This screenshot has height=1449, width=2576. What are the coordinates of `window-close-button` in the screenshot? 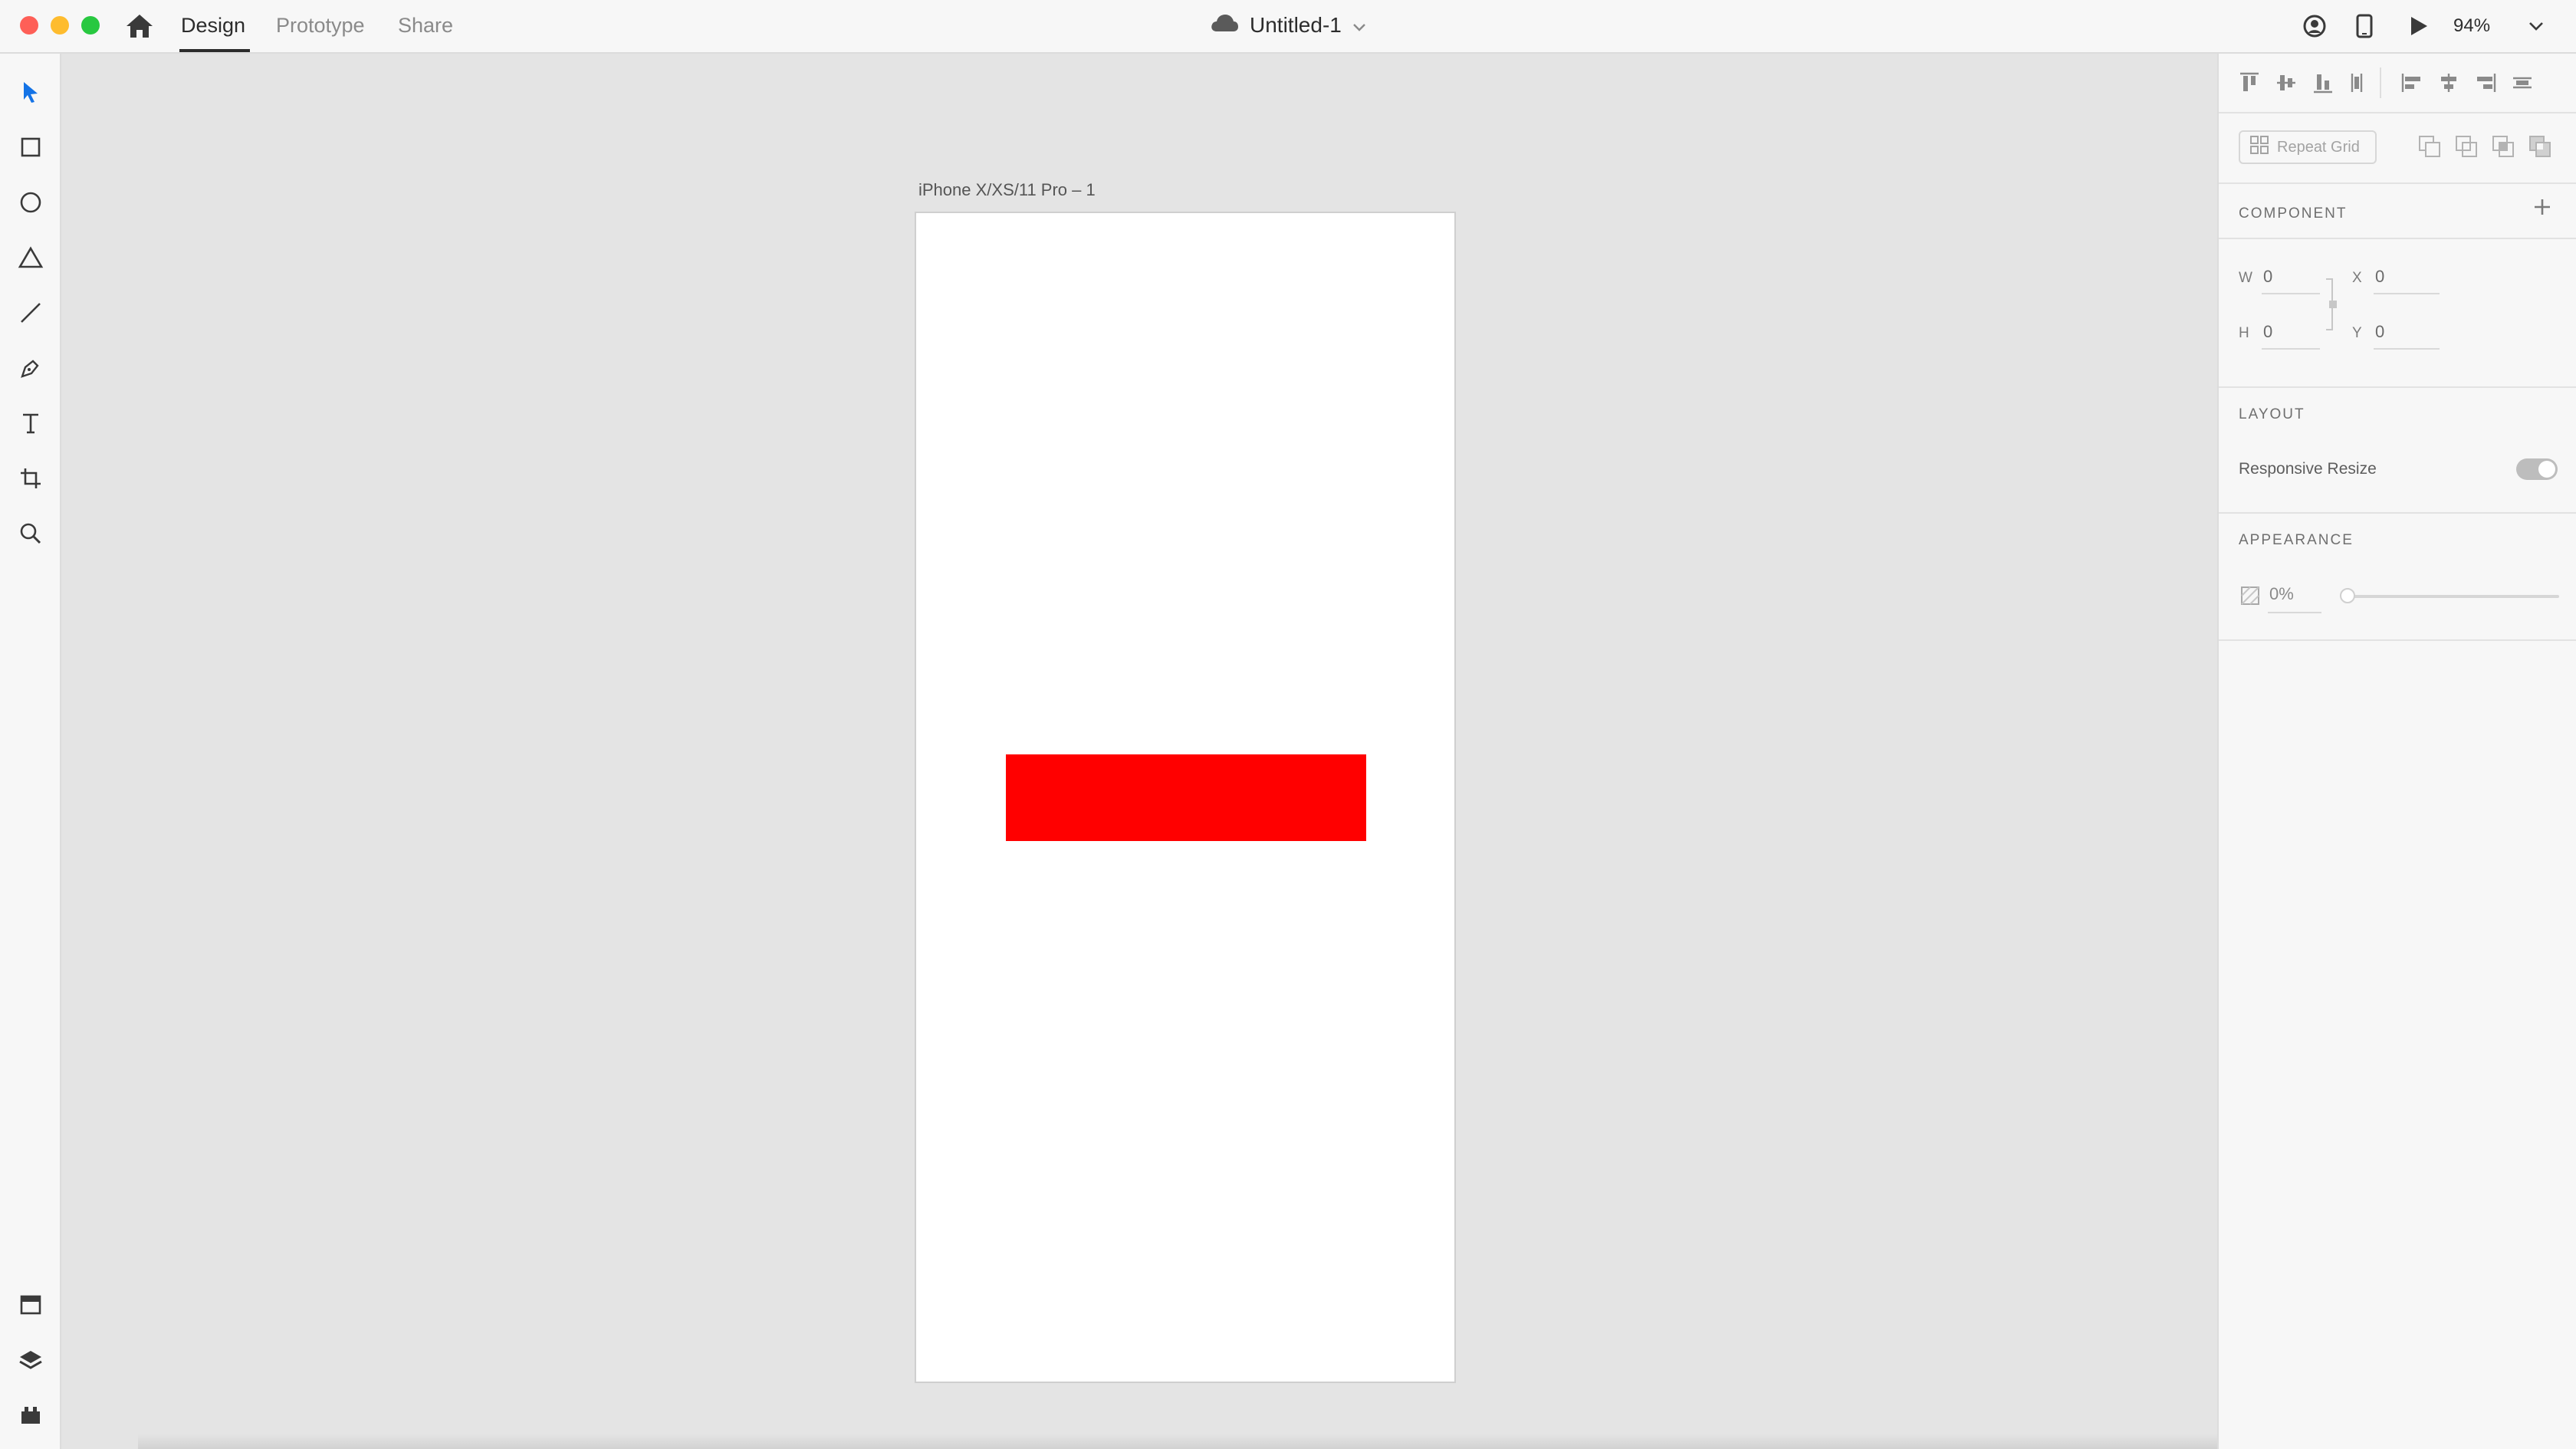 It's located at (29, 25).